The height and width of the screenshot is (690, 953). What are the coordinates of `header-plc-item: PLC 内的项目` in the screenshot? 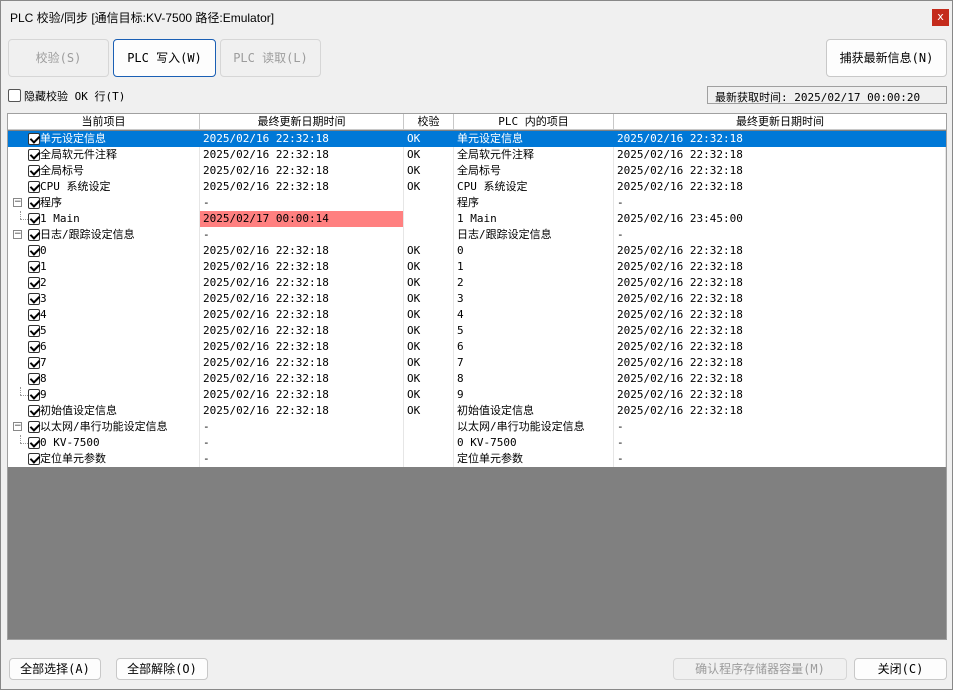 It's located at (534, 122).